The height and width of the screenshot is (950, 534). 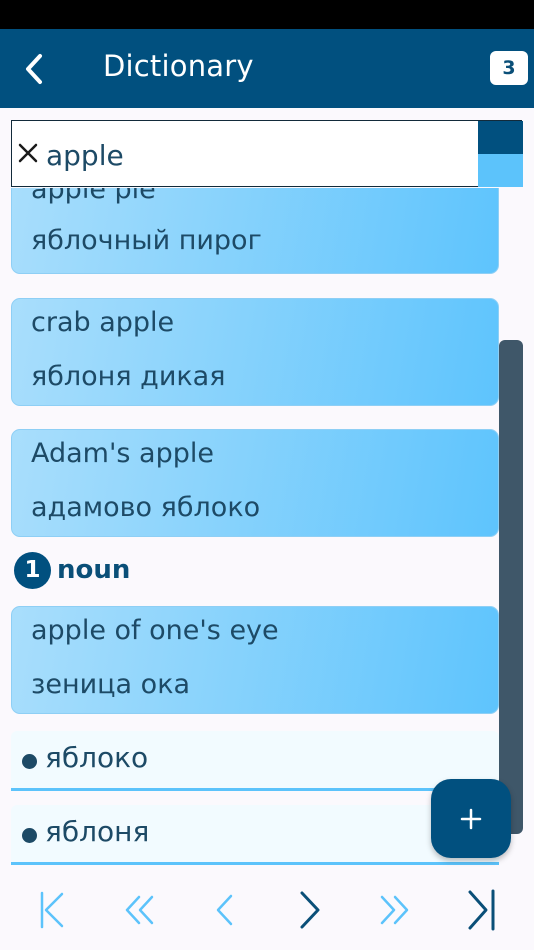 What do you see at coordinates (255, 660) in the screenshot?
I see `entry-card-apple-of-ones-eye: apple of one's eye зеница ока` at bounding box center [255, 660].